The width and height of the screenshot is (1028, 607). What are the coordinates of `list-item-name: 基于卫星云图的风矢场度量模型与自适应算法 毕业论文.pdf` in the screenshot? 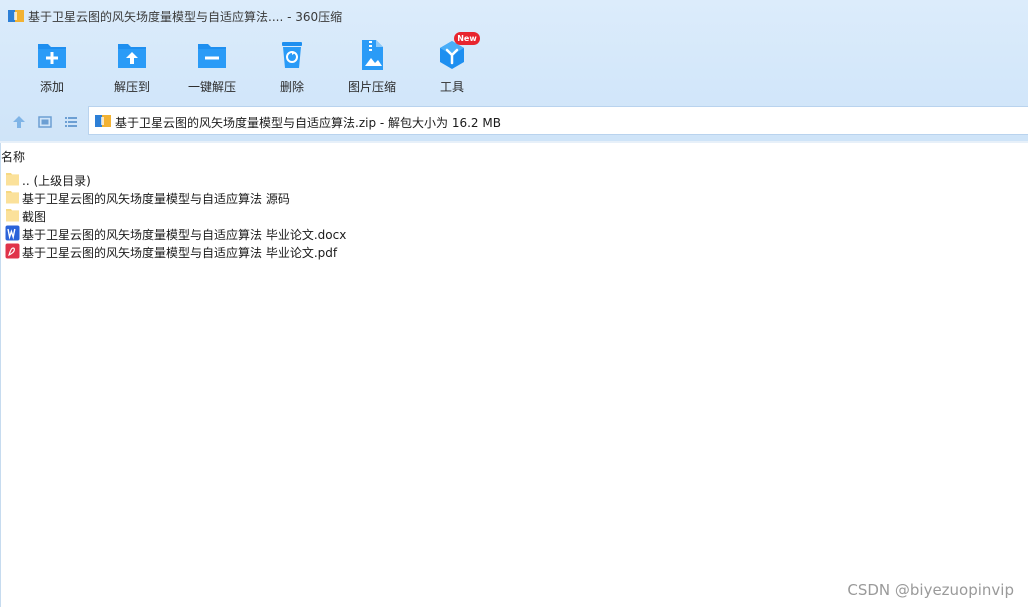 It's located at (180, 253).